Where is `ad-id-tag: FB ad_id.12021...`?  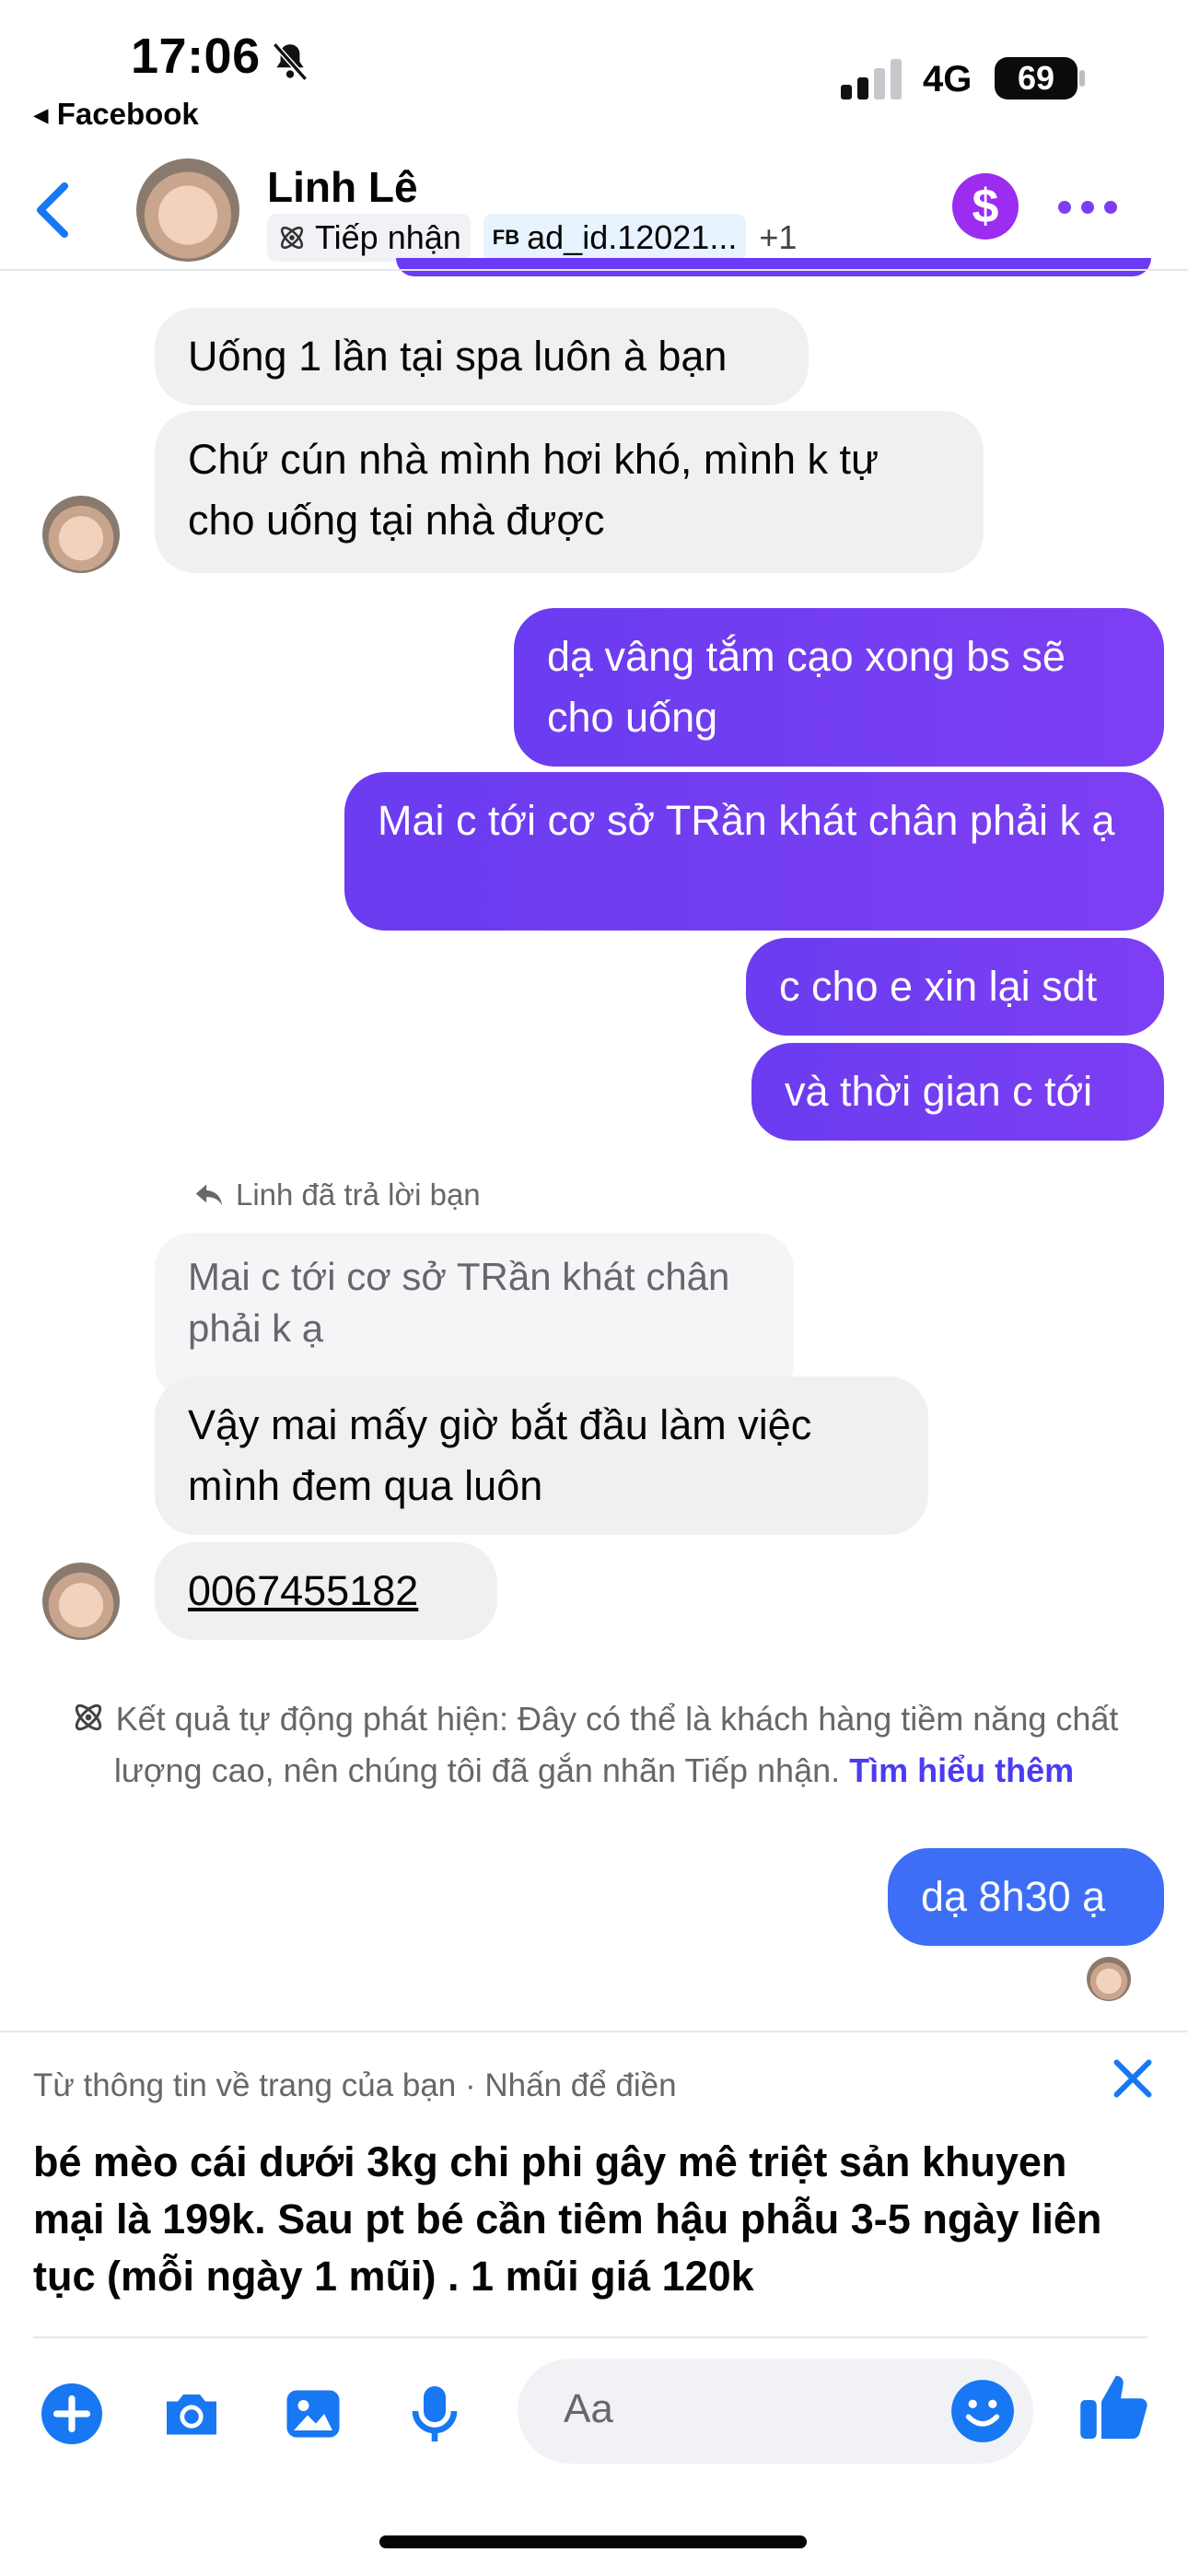
ad-id-tag: FB ad_id.12021... is located at coordinates (615, 238).